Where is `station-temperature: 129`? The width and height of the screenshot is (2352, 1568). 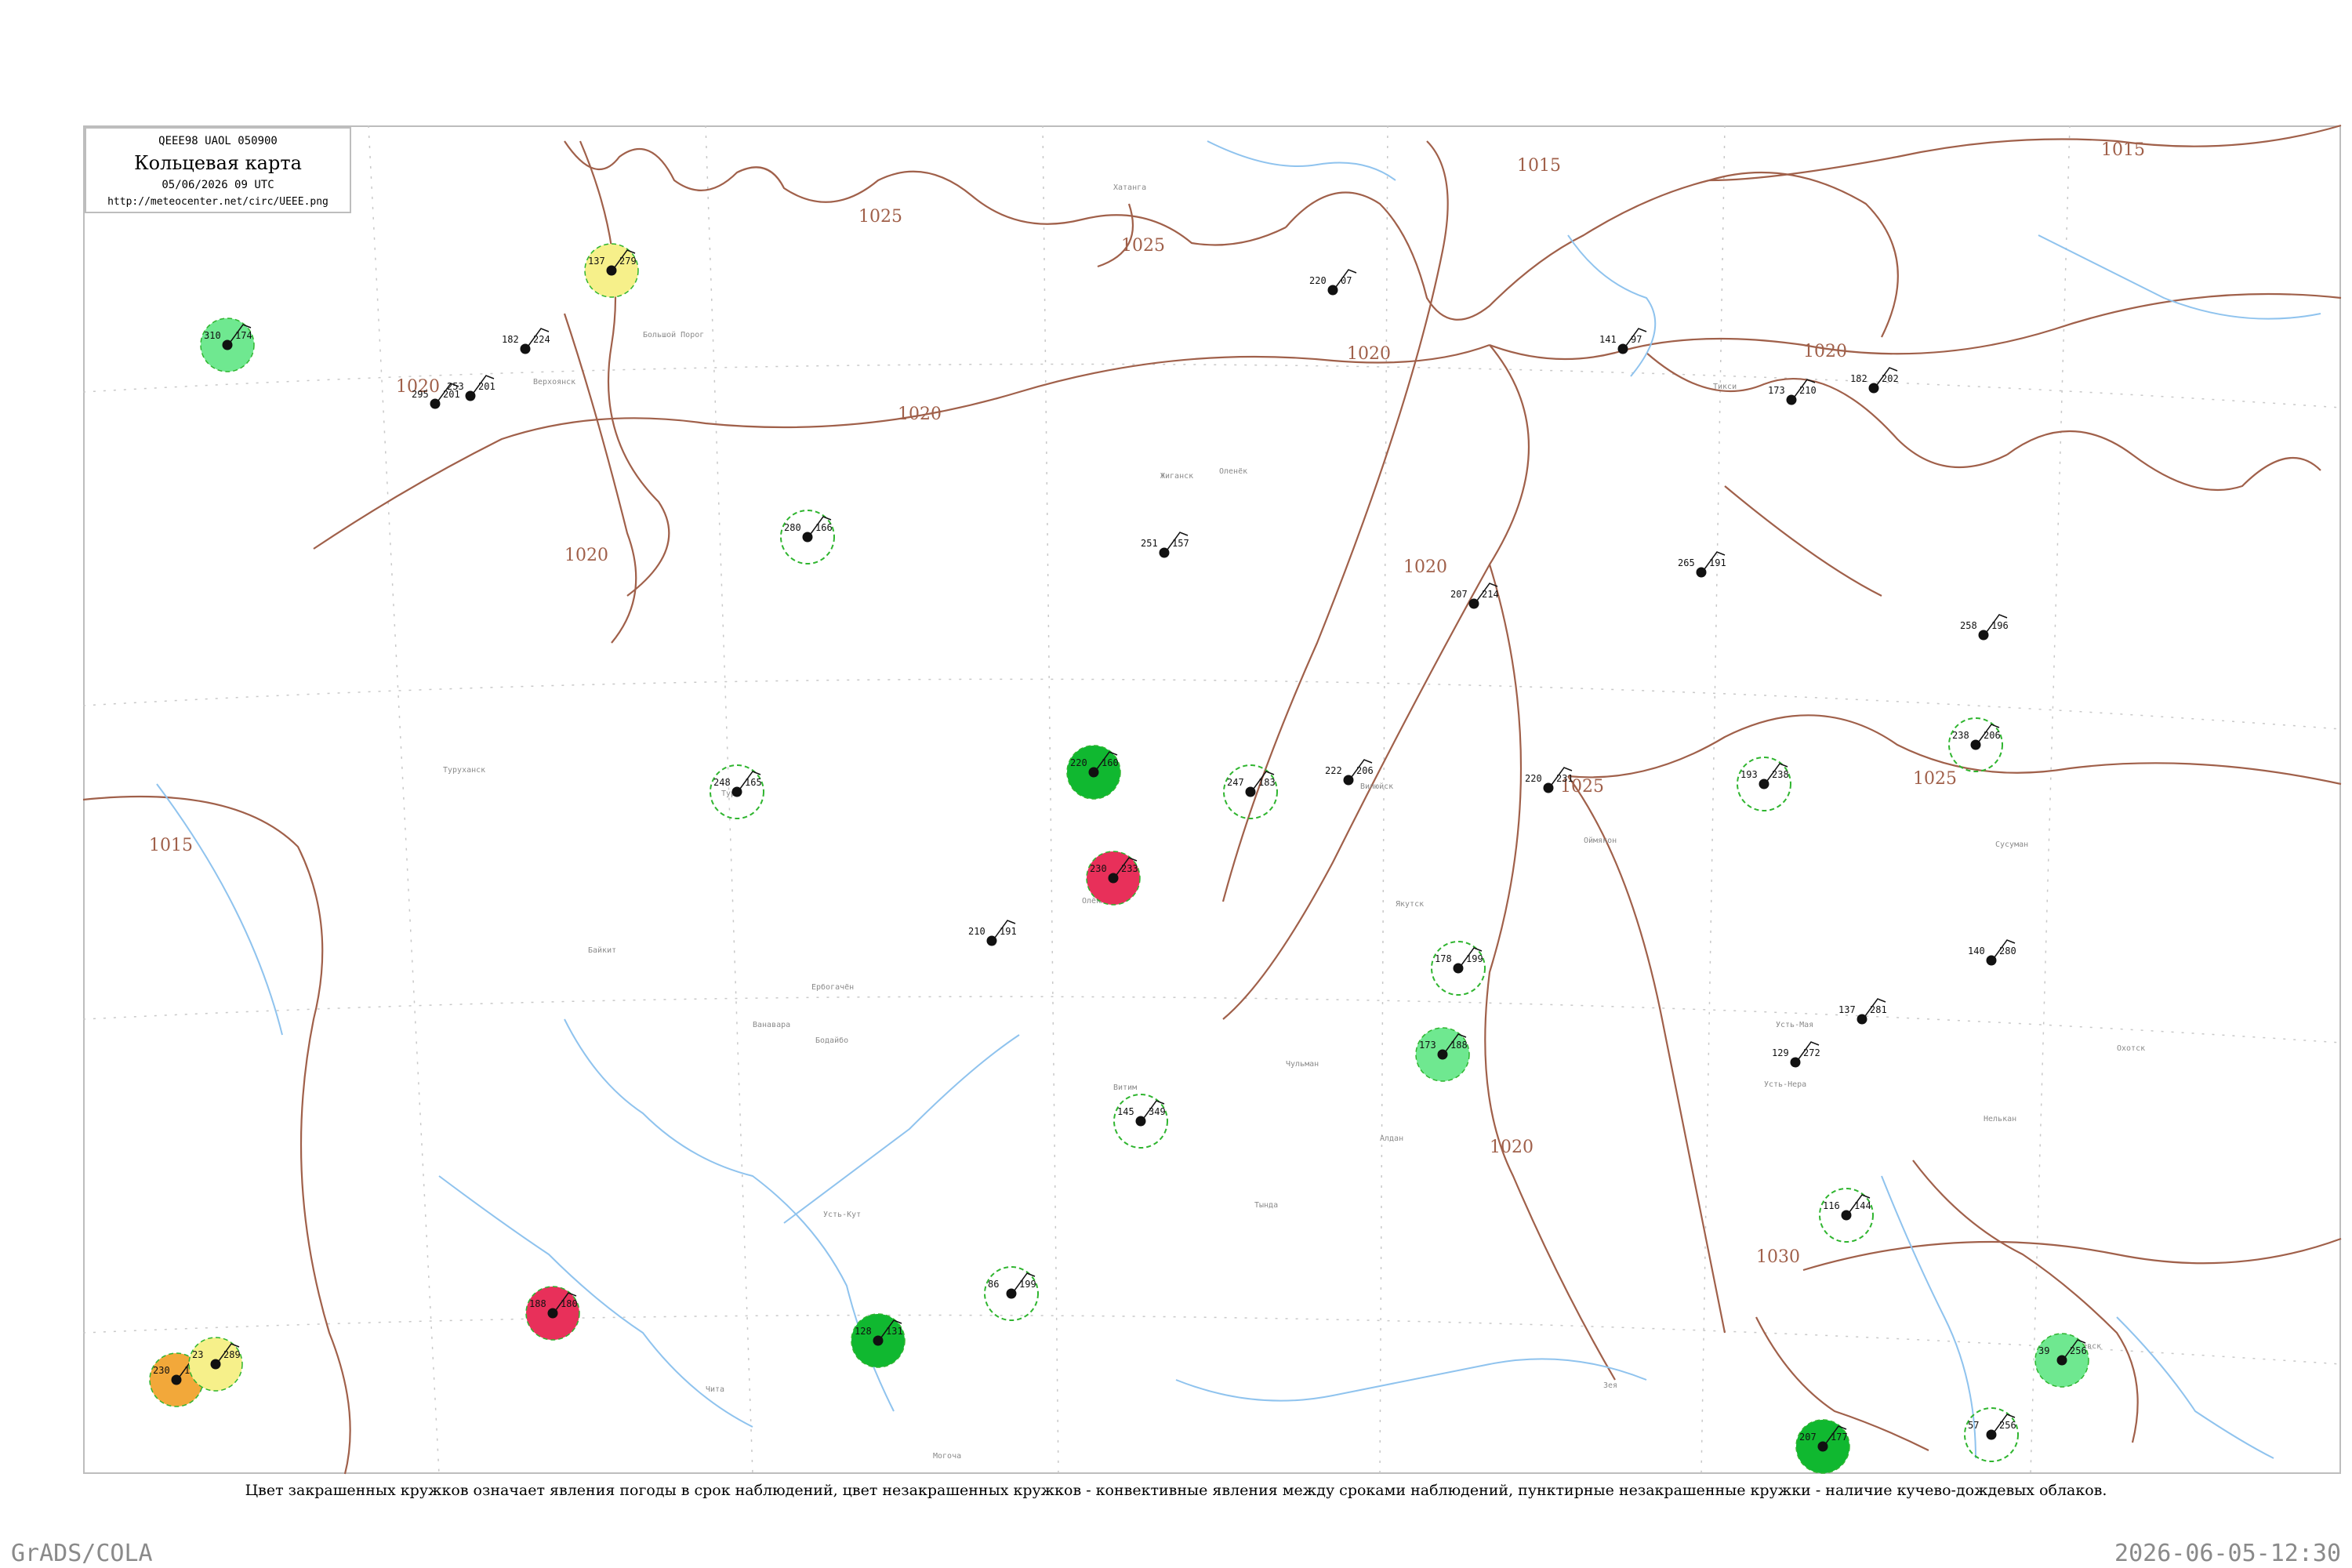 station-temperature: 129 is located at coordinates (1780, 1052).